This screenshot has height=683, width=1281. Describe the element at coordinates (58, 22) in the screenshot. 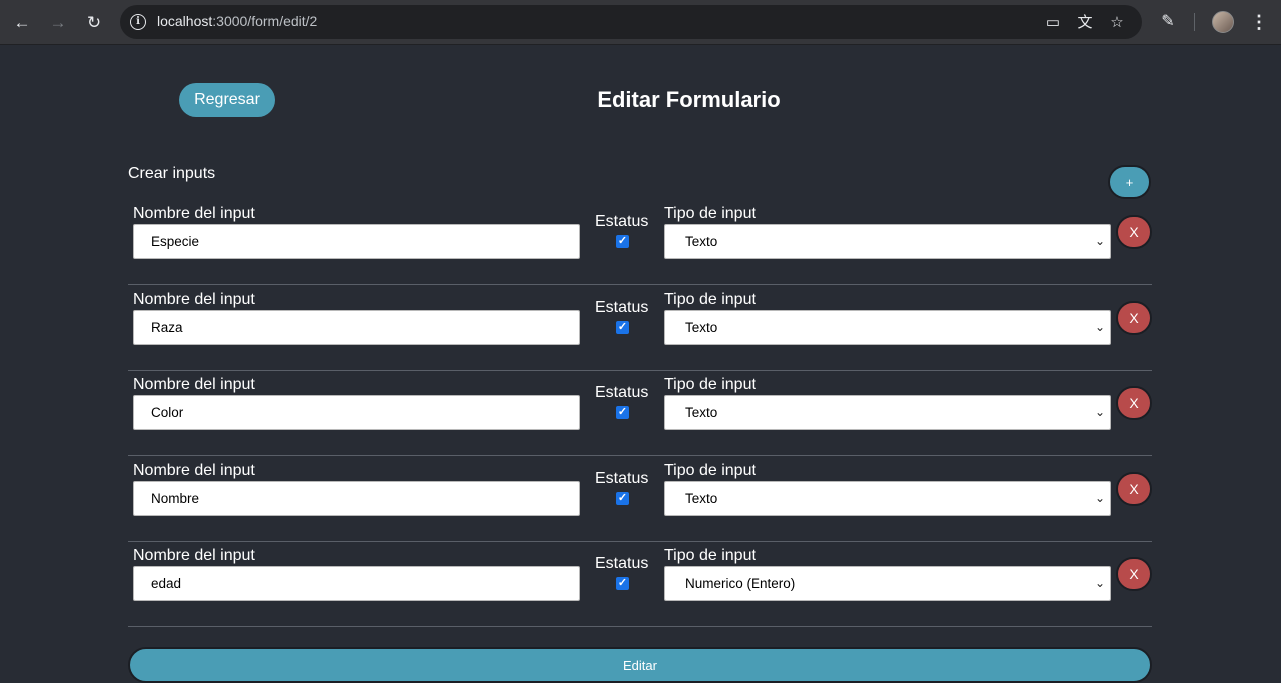

I see `forward-arrow-icon: →` at that location.